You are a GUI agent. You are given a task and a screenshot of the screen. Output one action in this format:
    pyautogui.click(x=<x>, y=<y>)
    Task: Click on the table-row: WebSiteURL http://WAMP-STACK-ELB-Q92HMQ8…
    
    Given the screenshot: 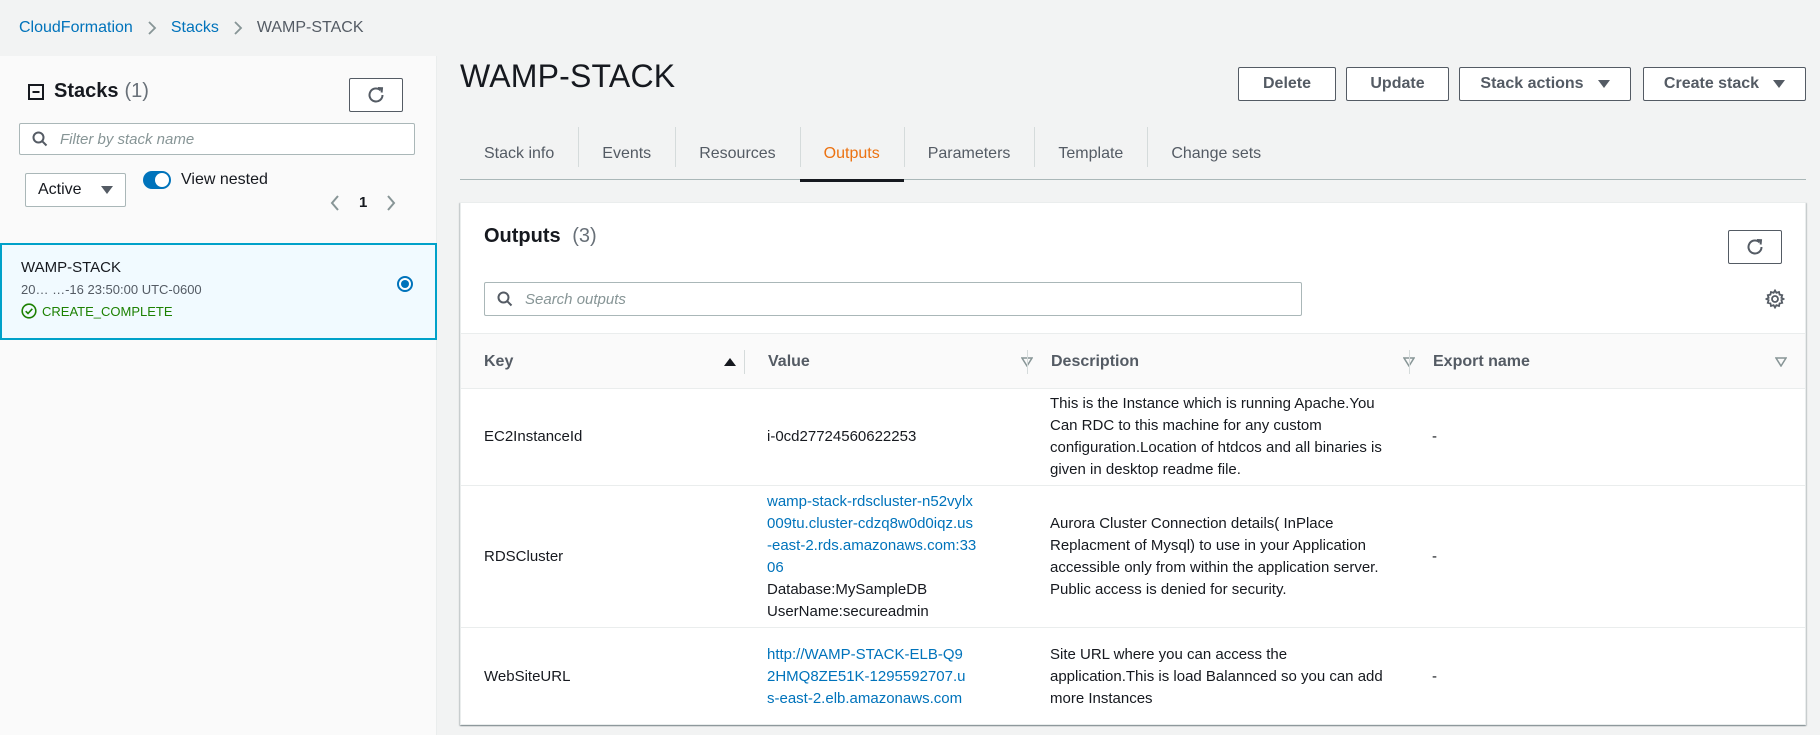 What is the action you would take?
    pyautogui.click(x=1133, y=677)
    